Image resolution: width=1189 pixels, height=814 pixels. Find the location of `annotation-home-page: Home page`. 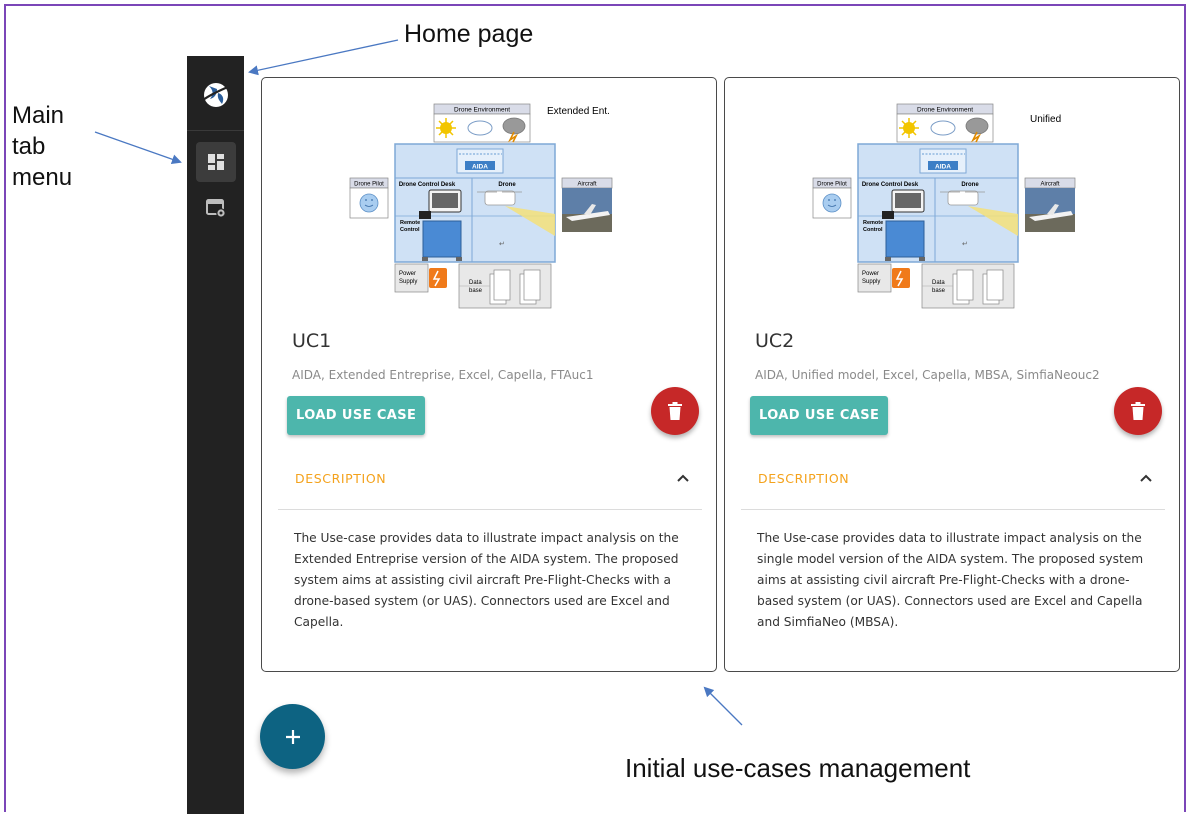

annotation-home-page: Home page is located at coordinates (469, 34).